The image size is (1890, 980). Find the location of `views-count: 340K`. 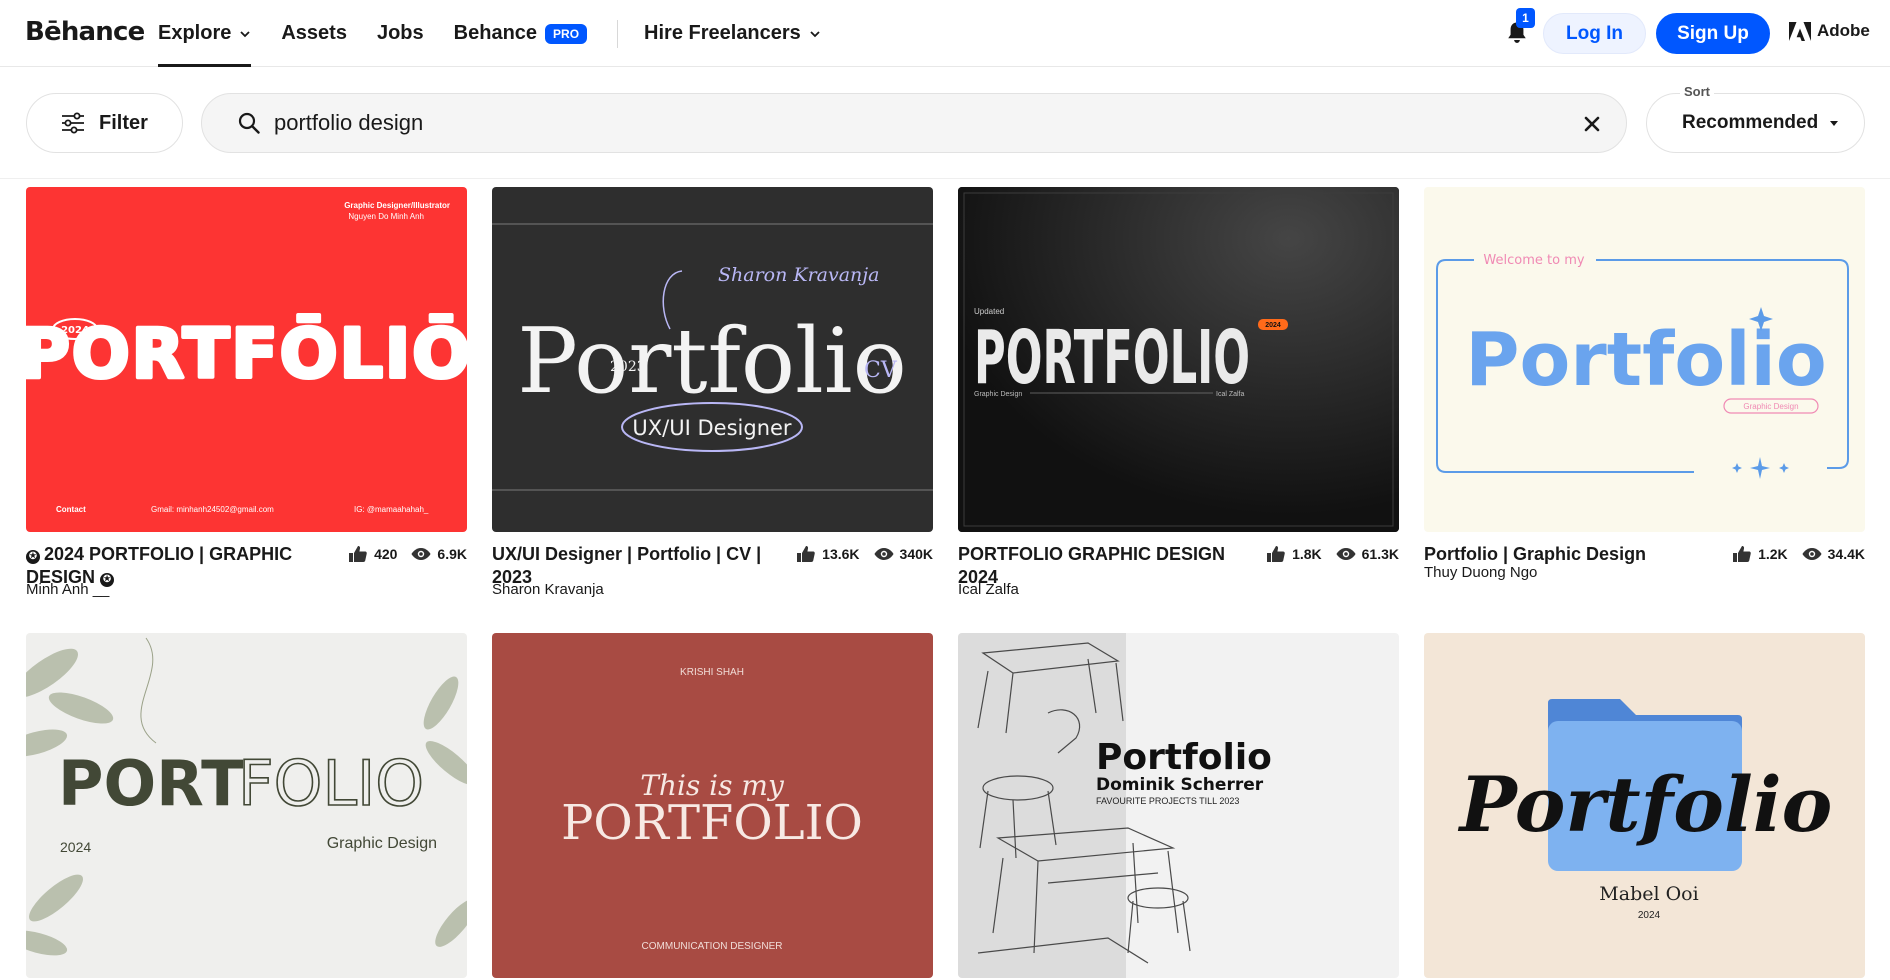

views-count: 340K is located at coordinates (916, 554).